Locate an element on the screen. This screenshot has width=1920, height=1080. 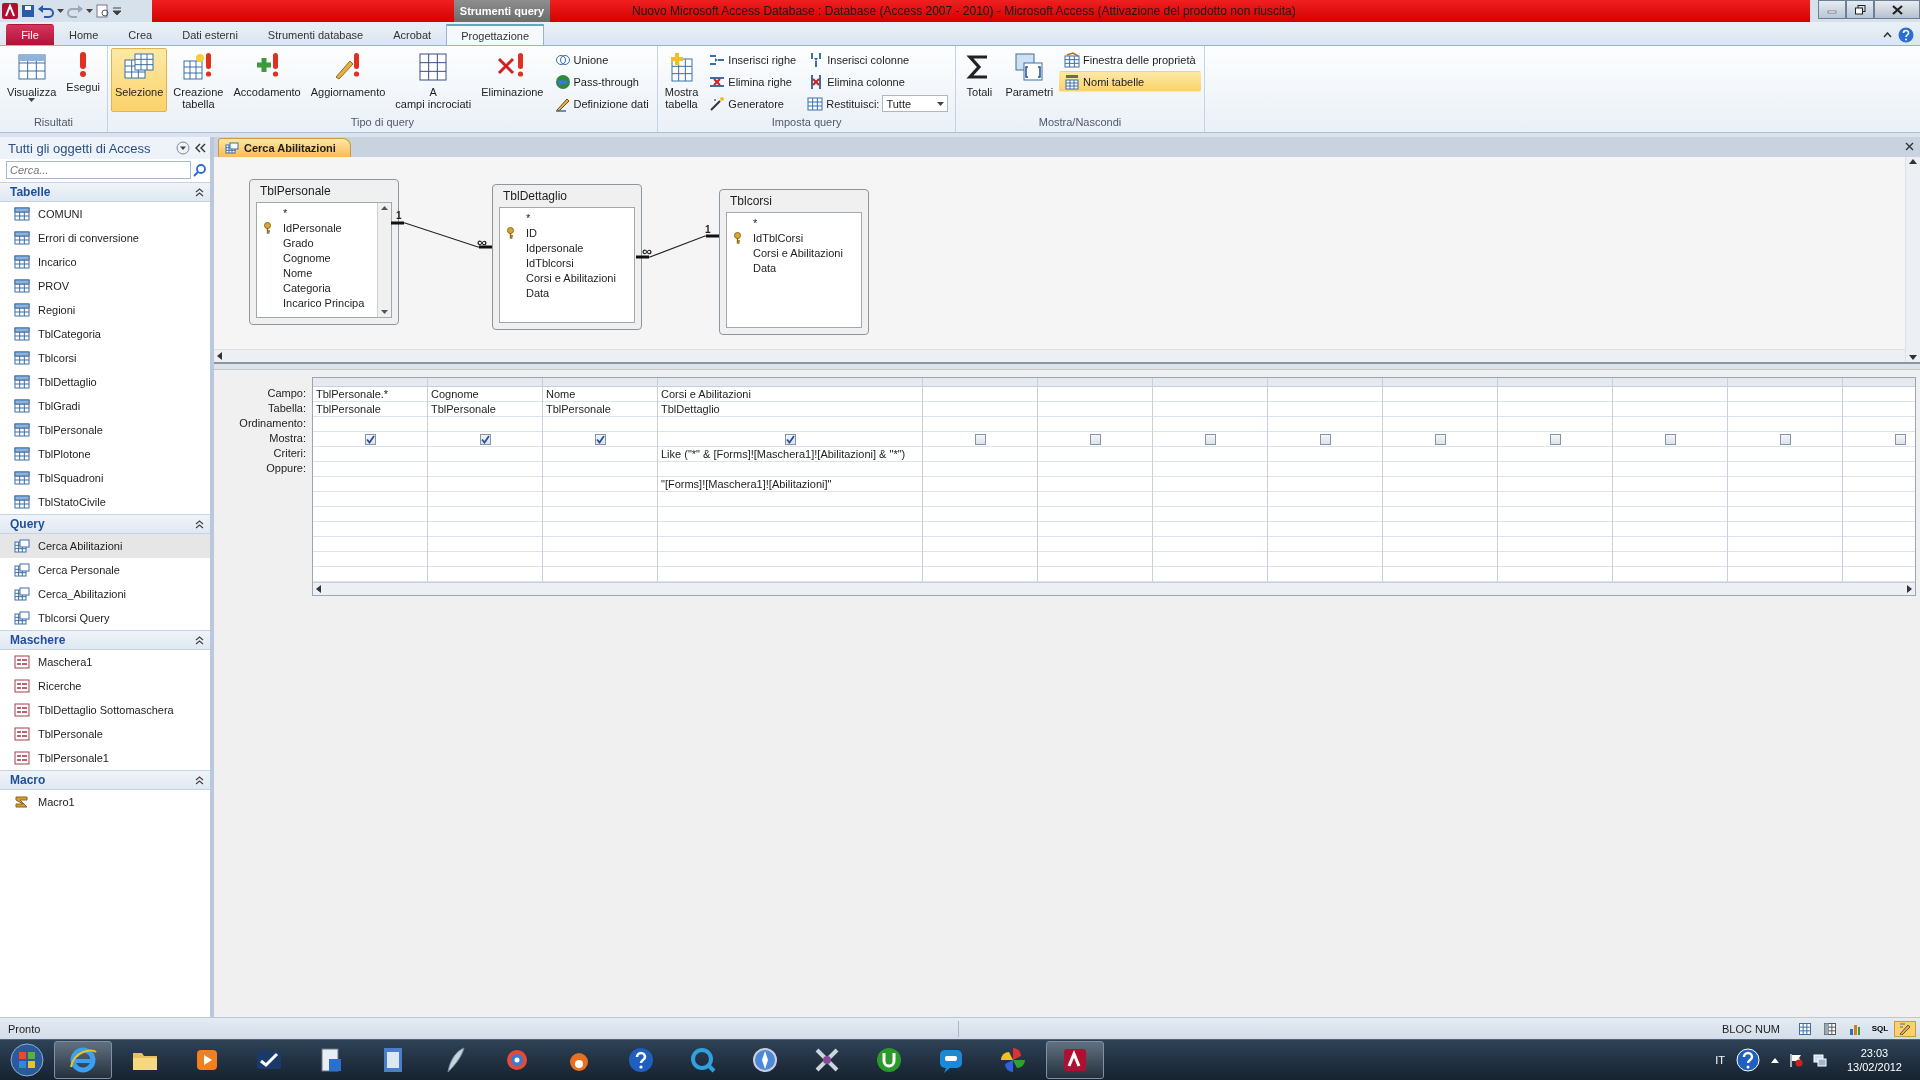
nav-item: Cerca Abilitazioni is located at coordinates (105, 546).